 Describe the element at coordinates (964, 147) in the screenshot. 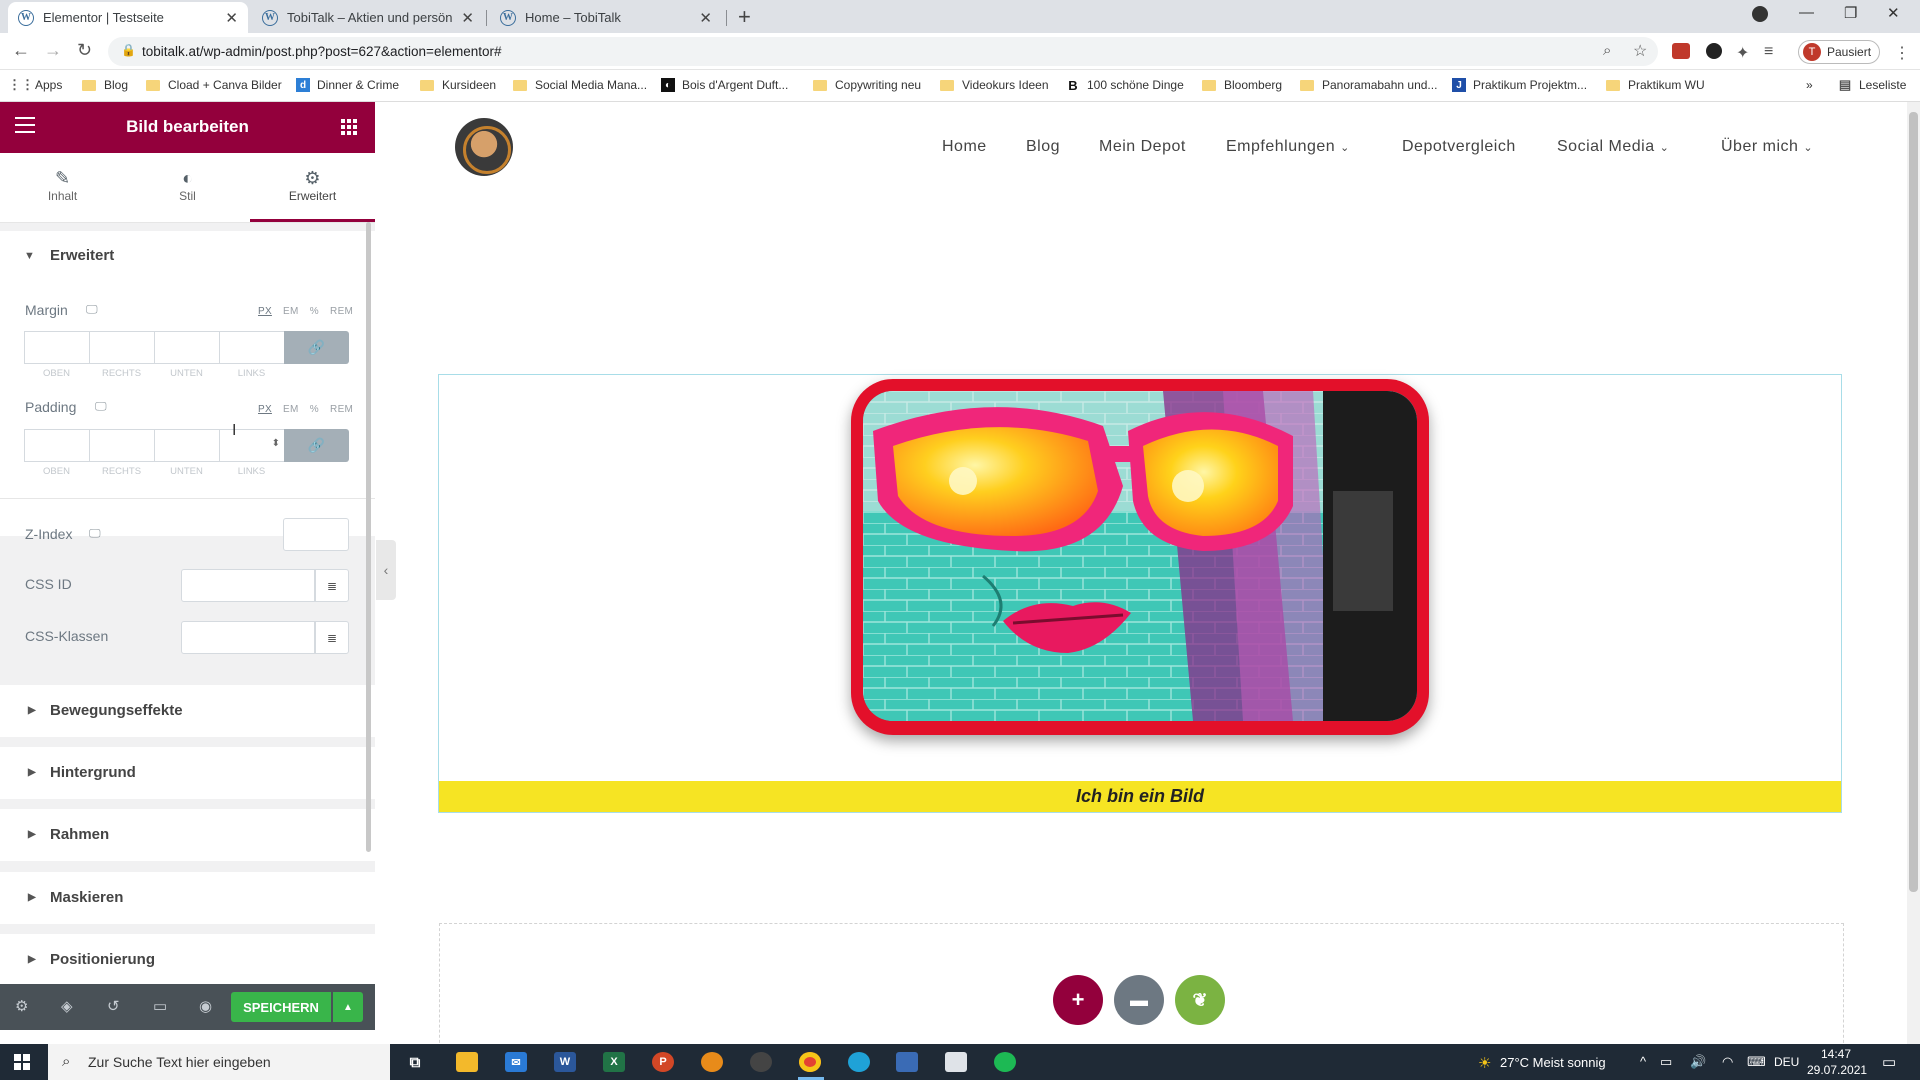

I see `nav-home: Home` at that location.